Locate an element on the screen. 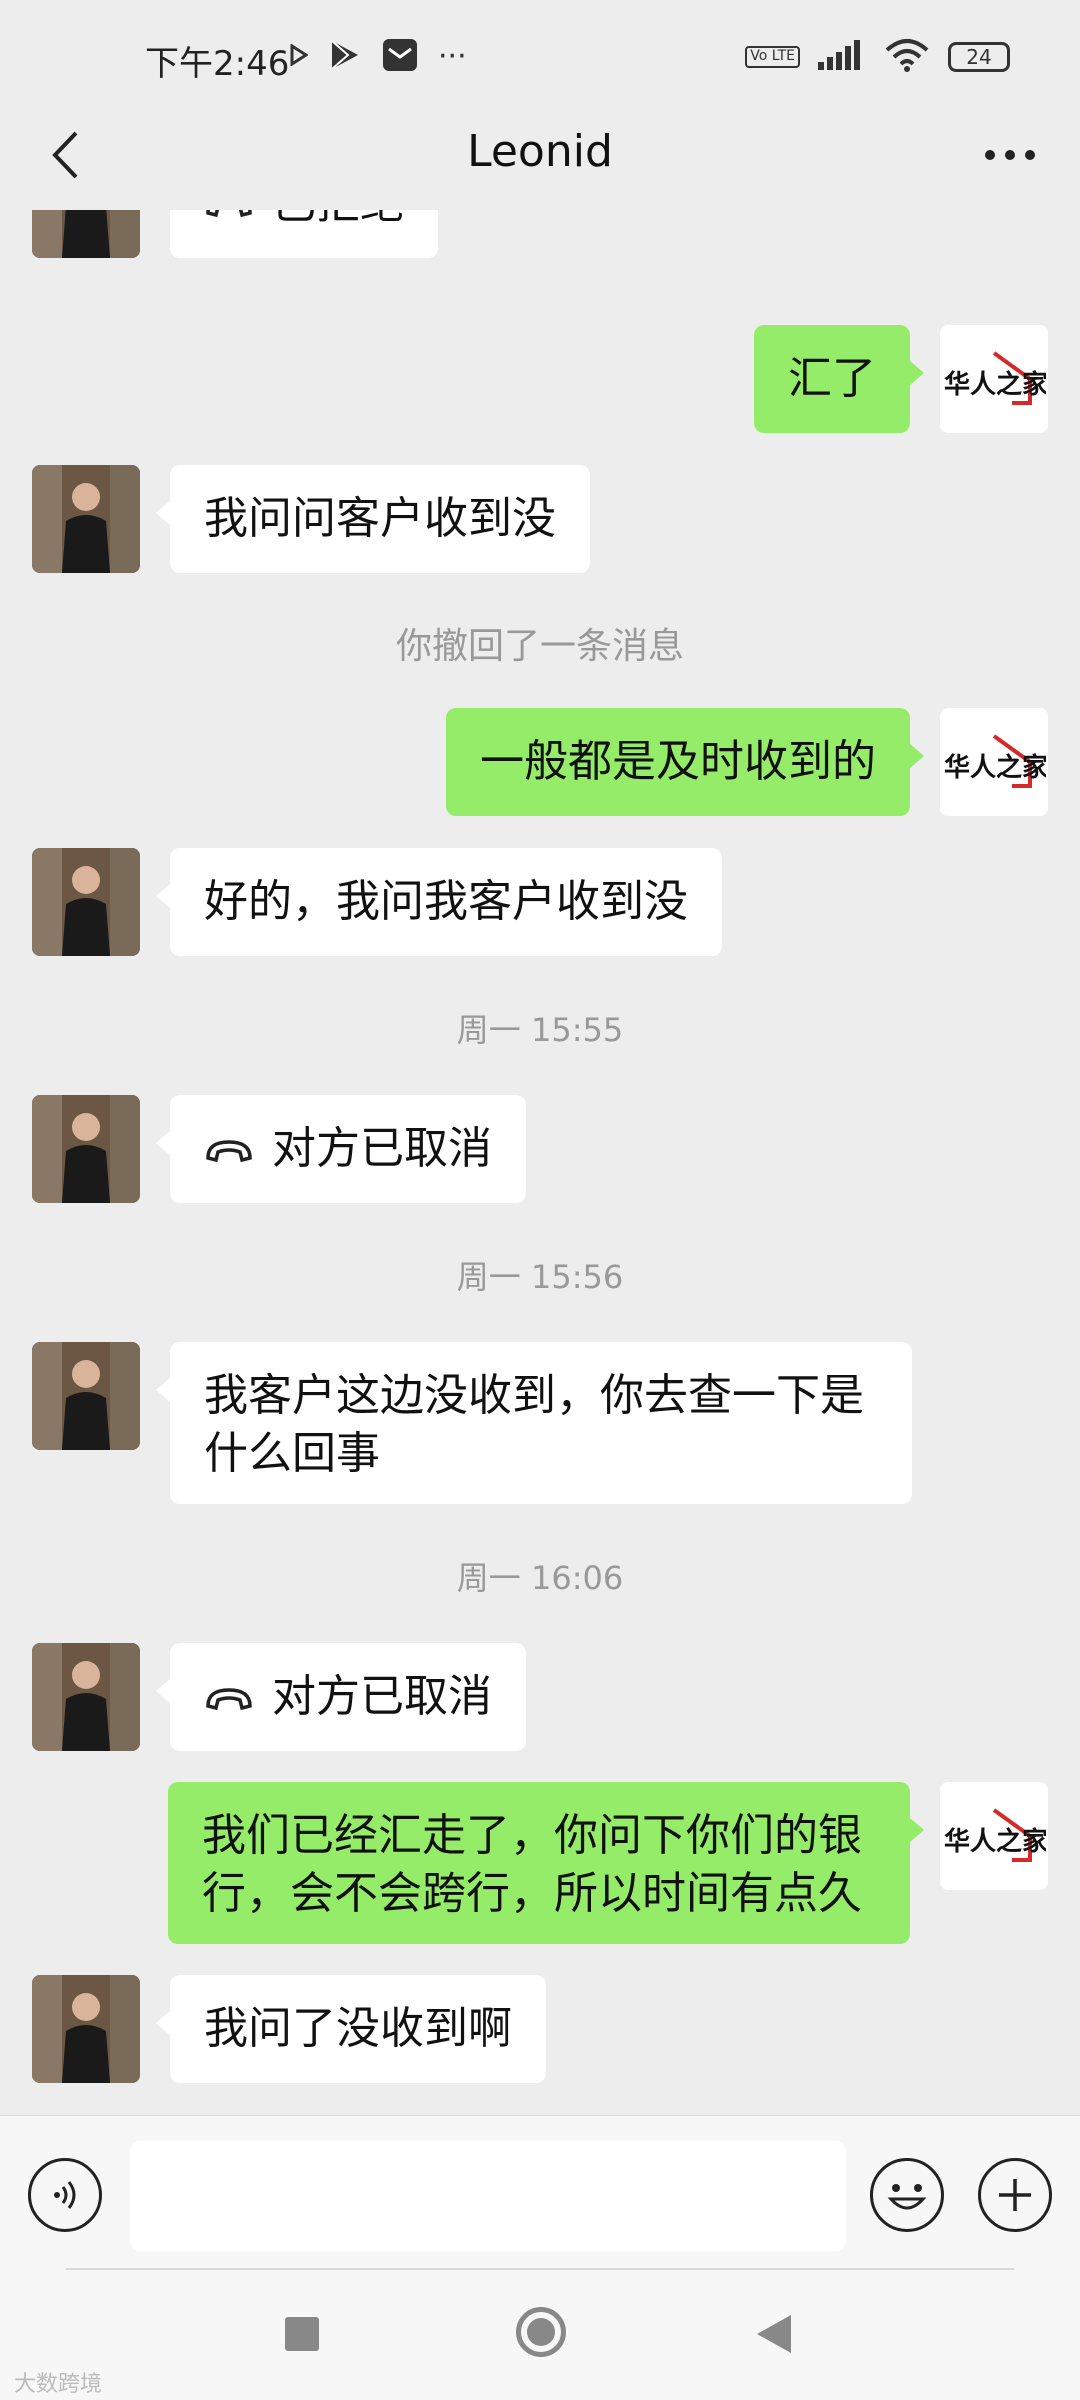 This screenshot has height=2400, width=1080. timestamp: 周一 15:55 is located at coordinates (540, 1030).